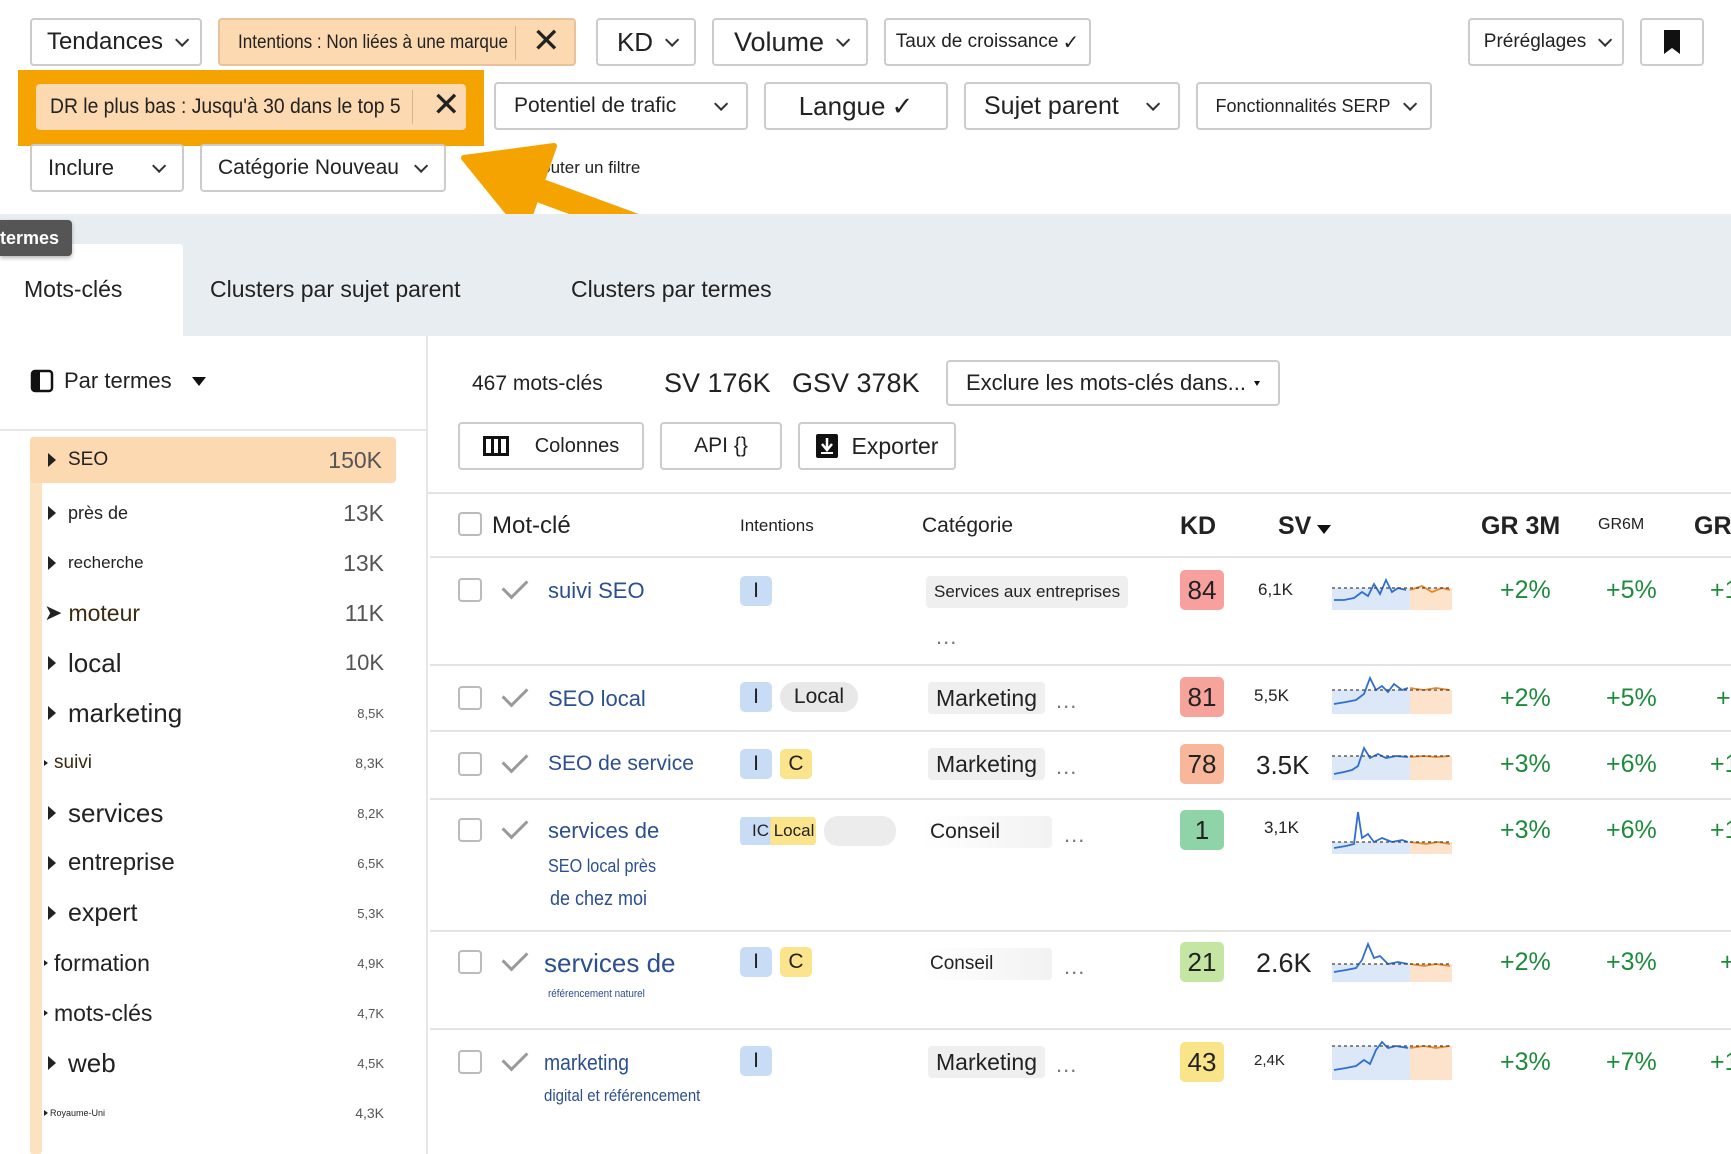 The image size is (1731, 1154). What do you see at coordinates (1392, 762) in the screenshot?
I see `trend-sparkline` at bounding box center [1392, 762].